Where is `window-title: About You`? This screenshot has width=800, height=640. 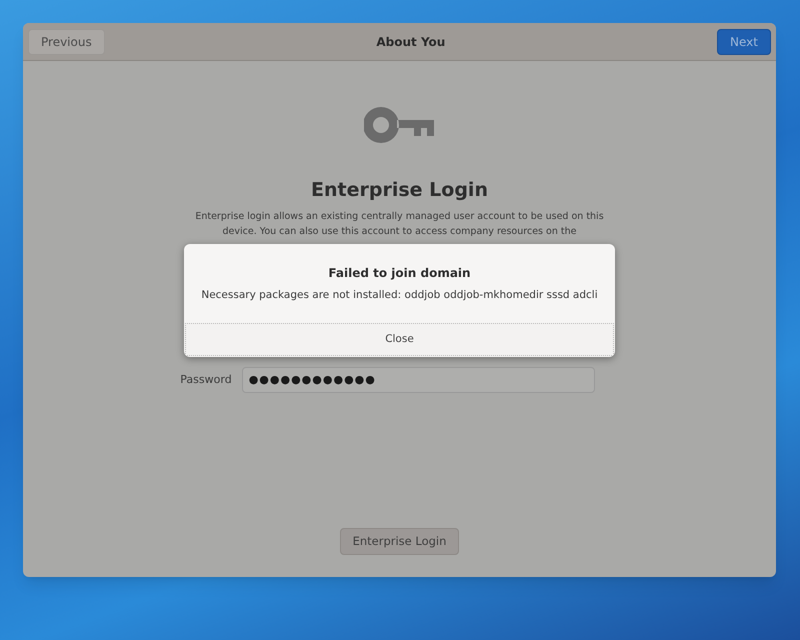
window-title: About You is located at coordinates (411, 42).